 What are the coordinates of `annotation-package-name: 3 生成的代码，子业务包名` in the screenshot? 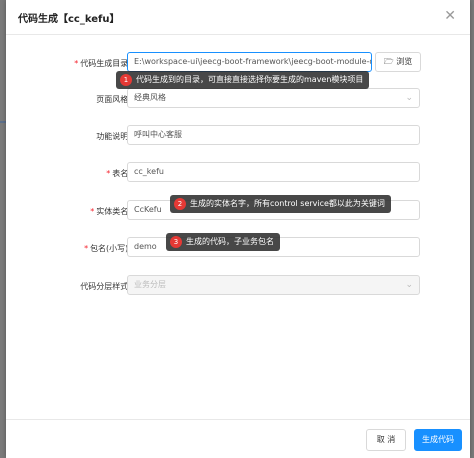 It's located at (223, 242).